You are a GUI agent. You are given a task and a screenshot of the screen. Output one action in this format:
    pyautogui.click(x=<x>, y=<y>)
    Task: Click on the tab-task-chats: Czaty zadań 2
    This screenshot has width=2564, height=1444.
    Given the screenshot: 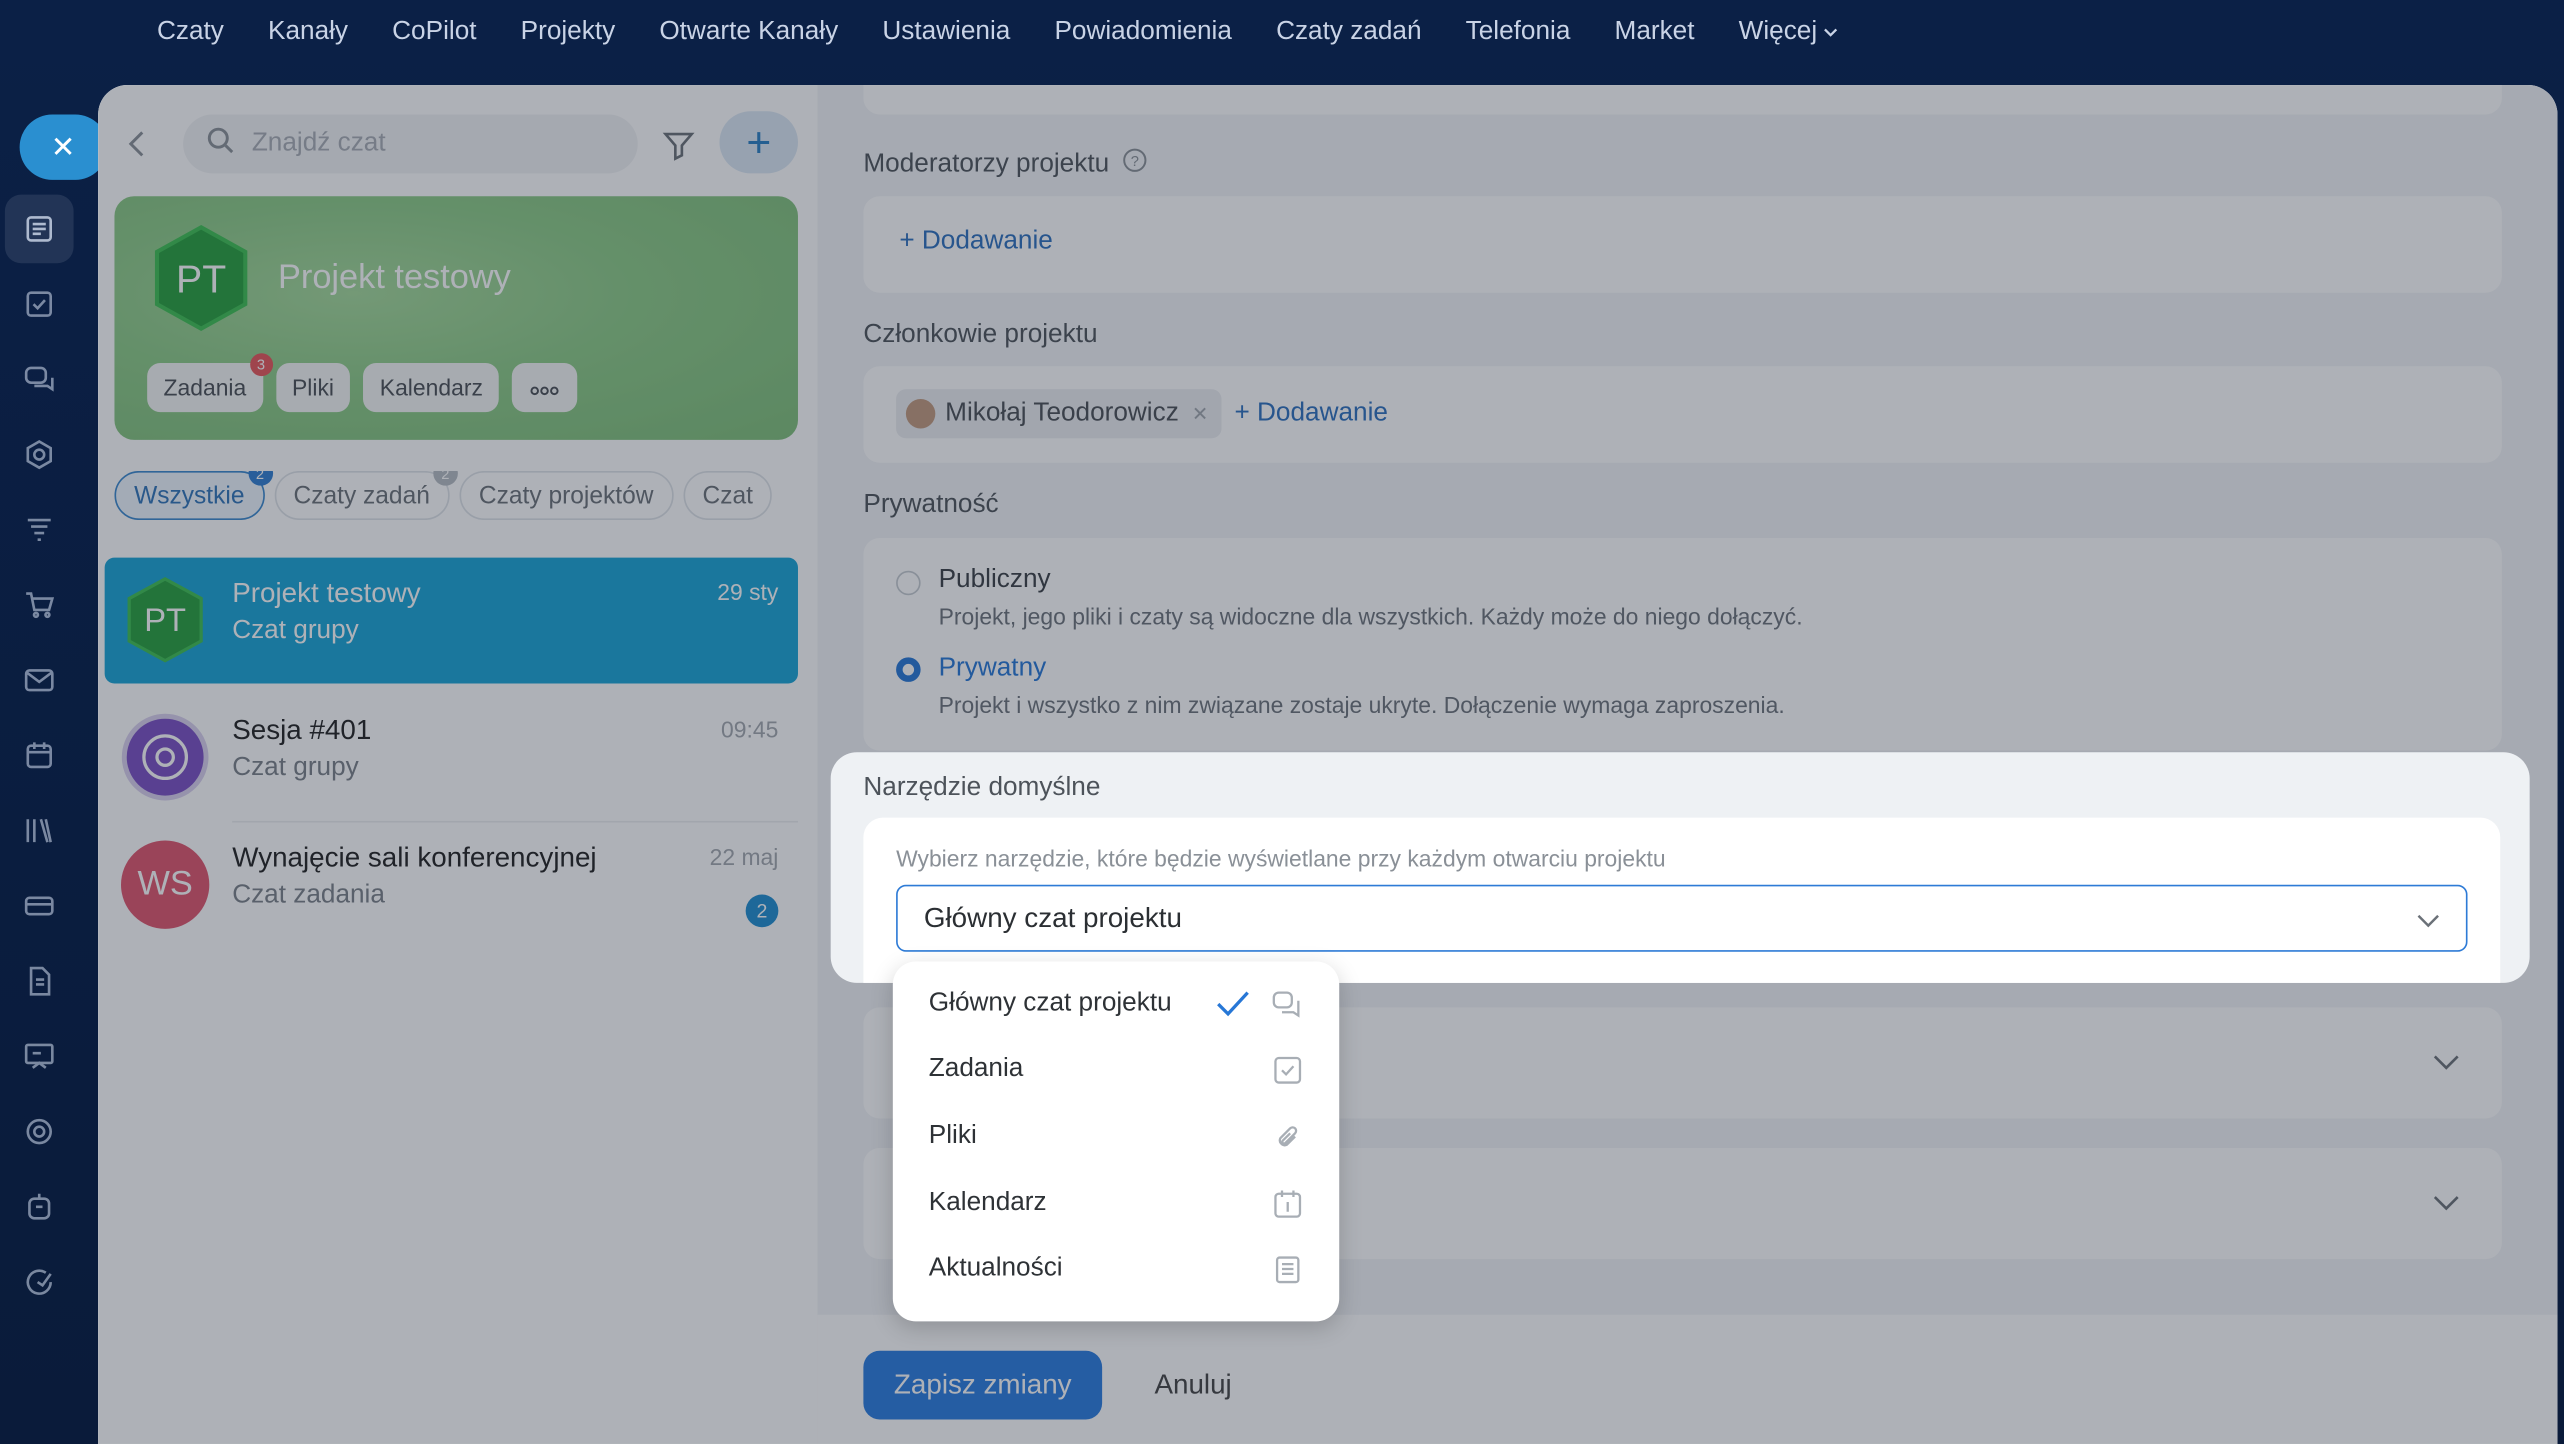 What is the action you would take?
    pyautogui.click(x=365, y=495)
    